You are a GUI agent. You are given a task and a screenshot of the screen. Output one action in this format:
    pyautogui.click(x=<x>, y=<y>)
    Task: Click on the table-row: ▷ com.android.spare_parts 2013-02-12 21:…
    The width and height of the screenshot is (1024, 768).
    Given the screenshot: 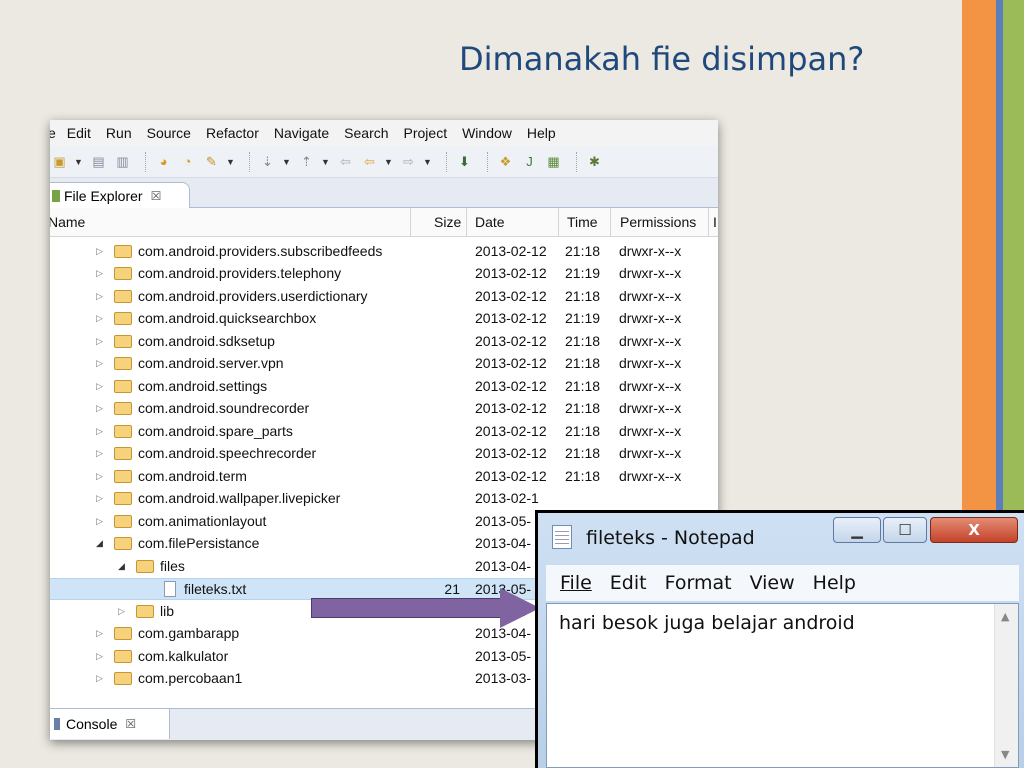 What is the action you would take?
    pyautogui.click(x=384, y=432)
    